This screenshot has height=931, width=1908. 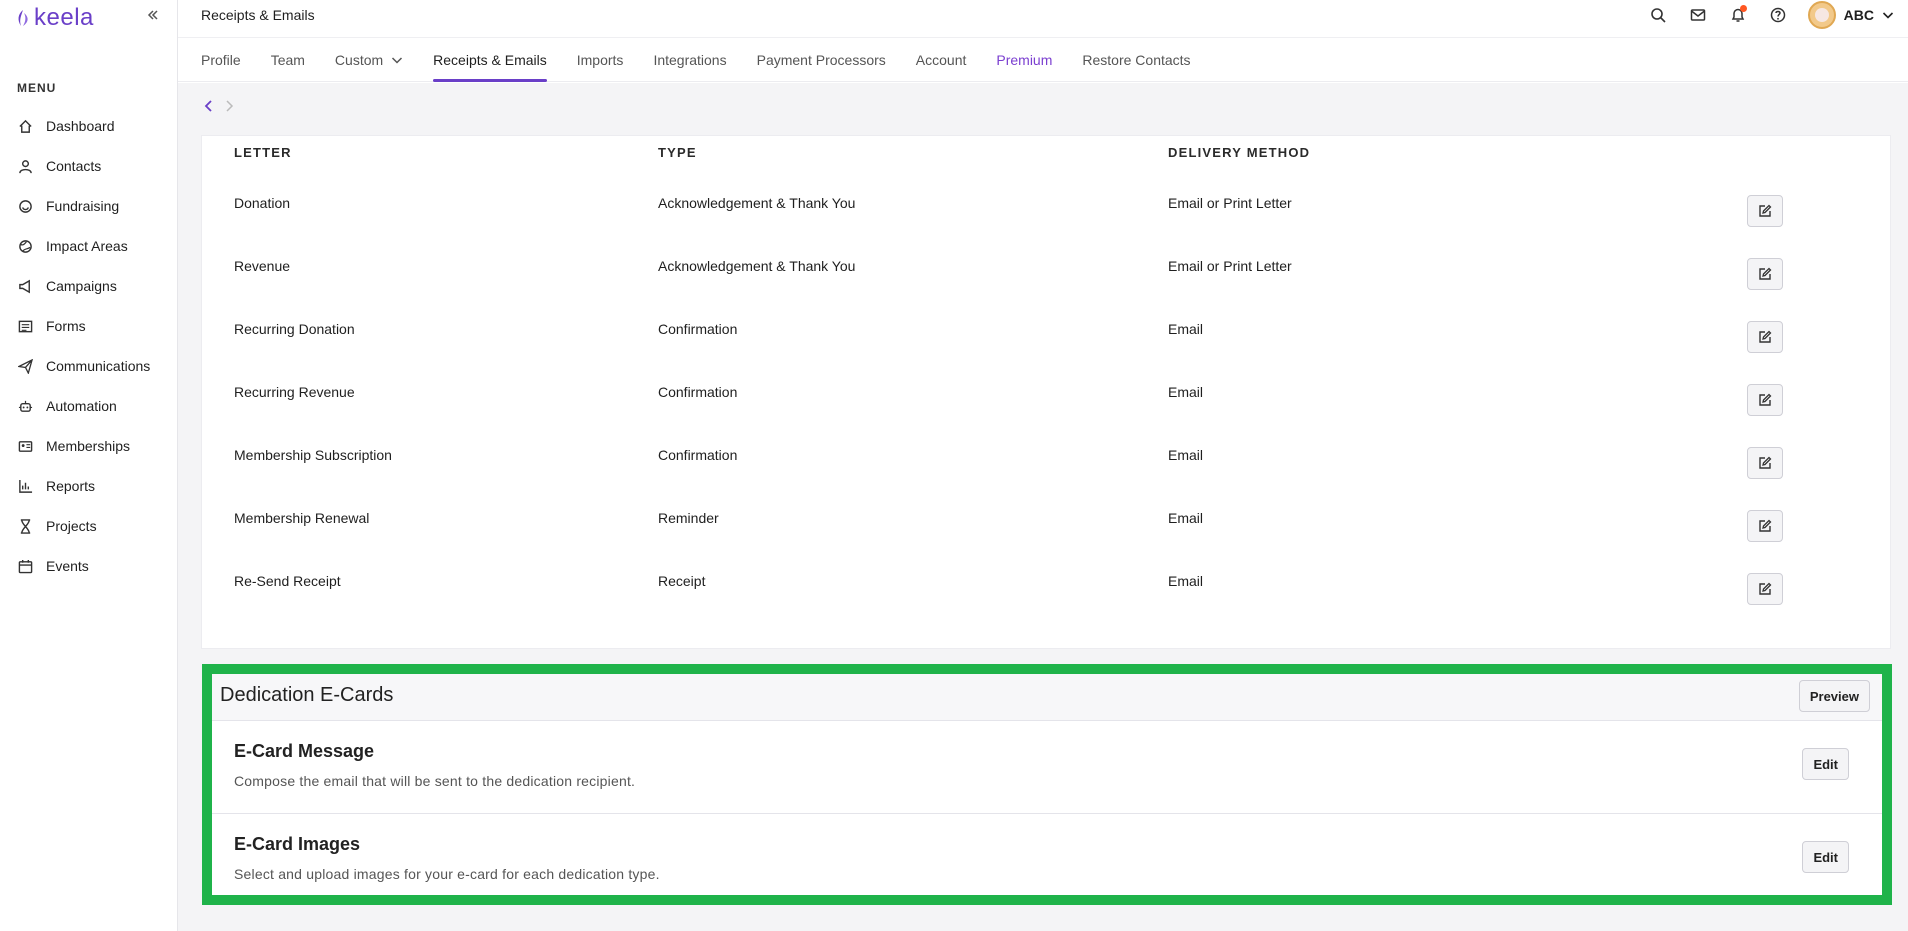 I want to click on account-menu: ABC, so click(x=1850, y=15).